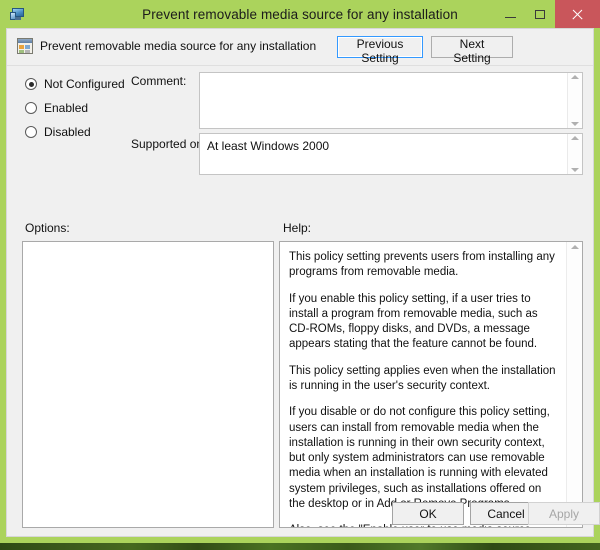 The image size is (600, 550). I want to click on comment-text, so click(383, 100).